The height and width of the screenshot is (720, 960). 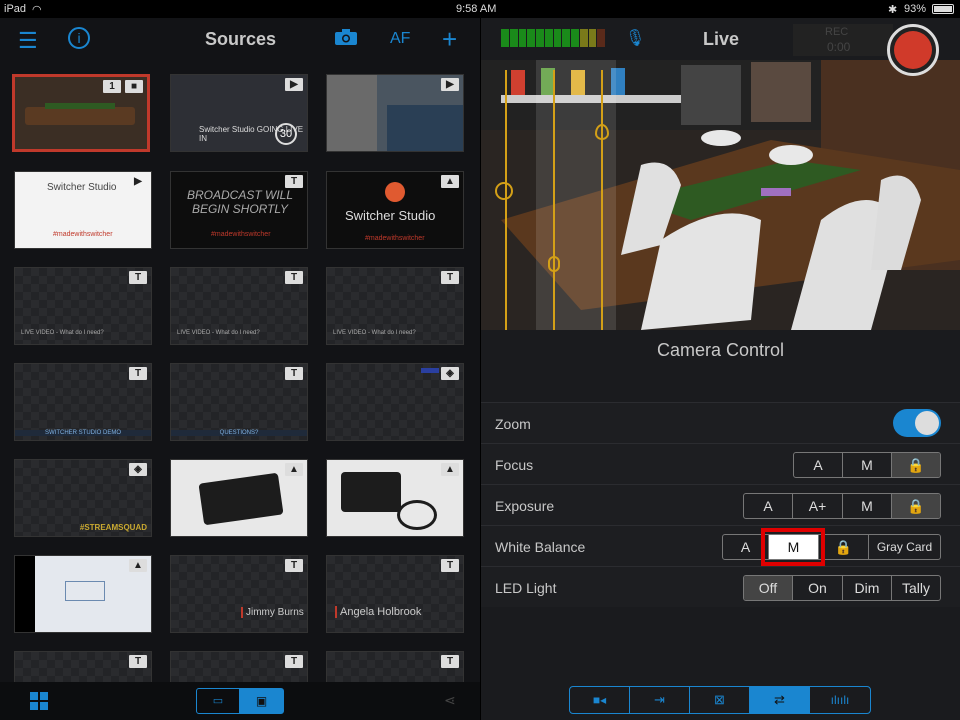 I want to click on menu-icon: ☰, so click(x=28, y=41).